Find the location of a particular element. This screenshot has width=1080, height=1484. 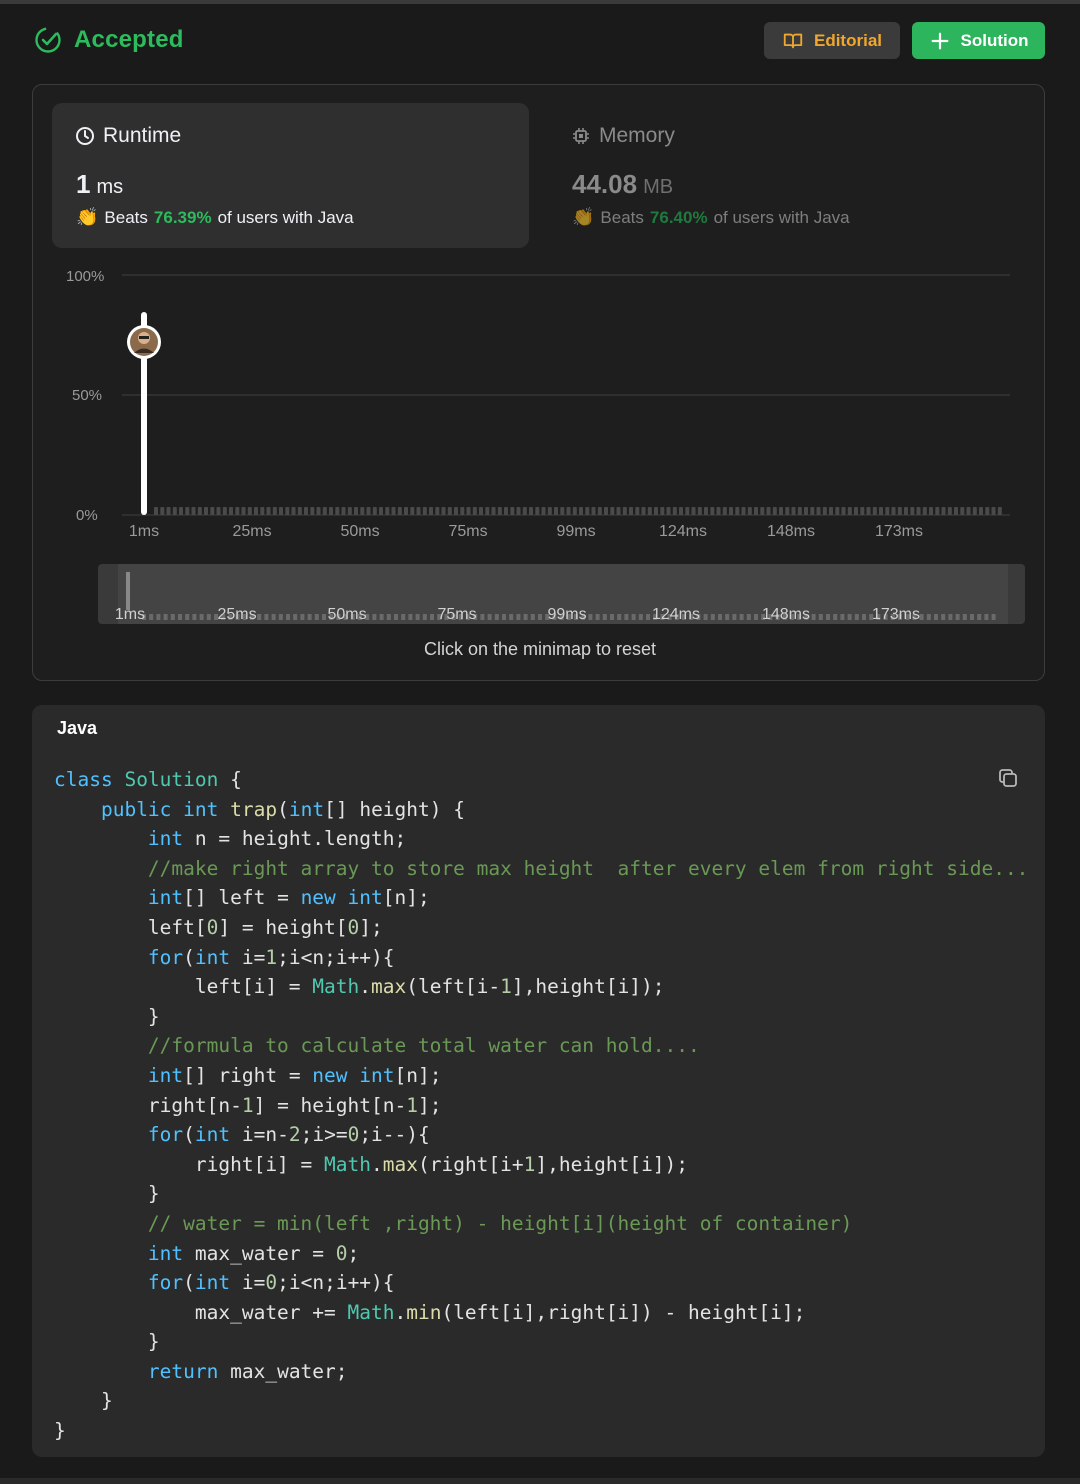

y-tick-label: 0% is located at coordinates (87, 515).